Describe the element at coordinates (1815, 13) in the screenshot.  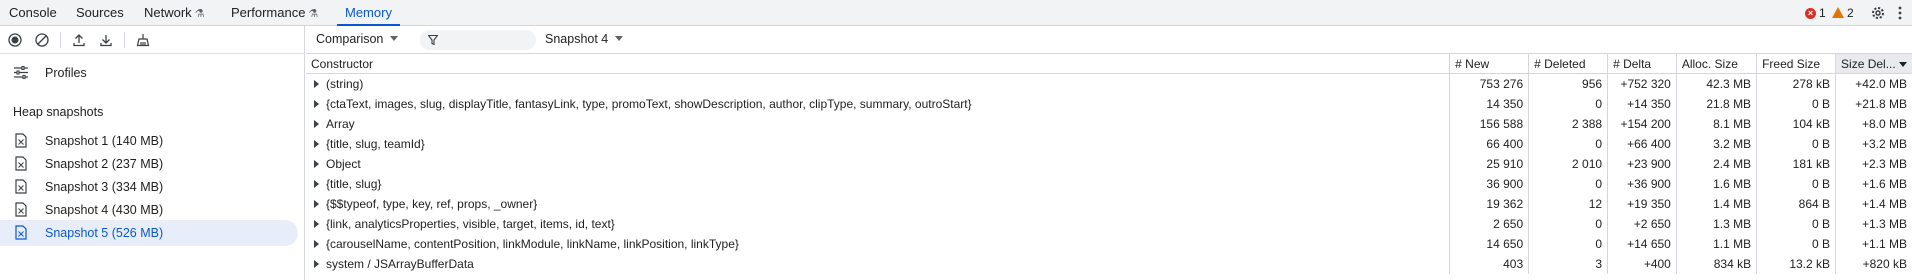
I see `error-count: × 1` at that location.